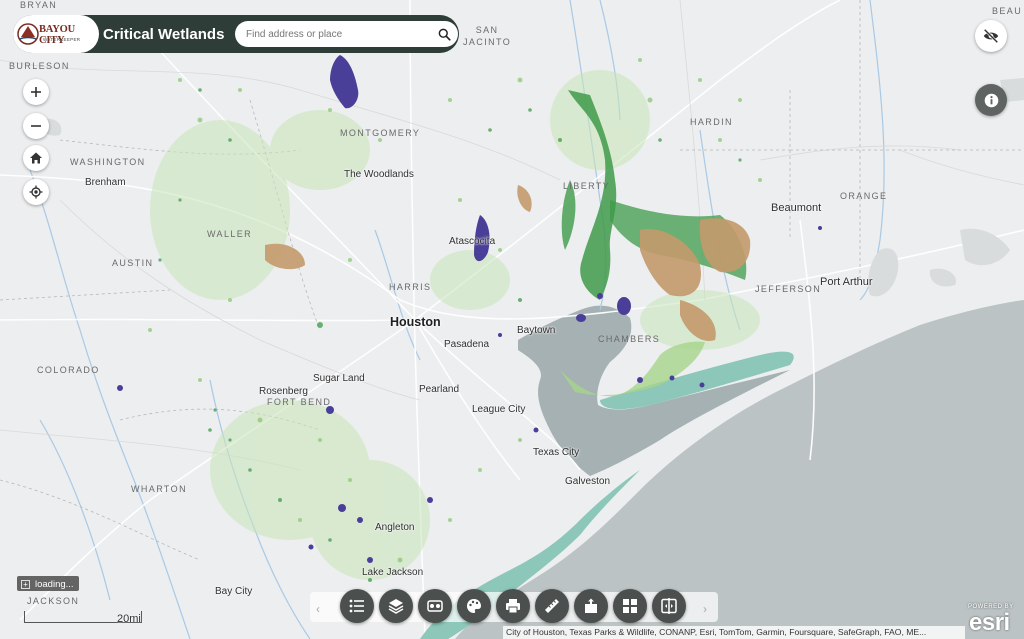 This screenshot has width=1024, height=639. What do you see at coordinates (588, 481) in the screenshot?
I see `city-label-galveston: Galveston` at bounding box center [588, 481].